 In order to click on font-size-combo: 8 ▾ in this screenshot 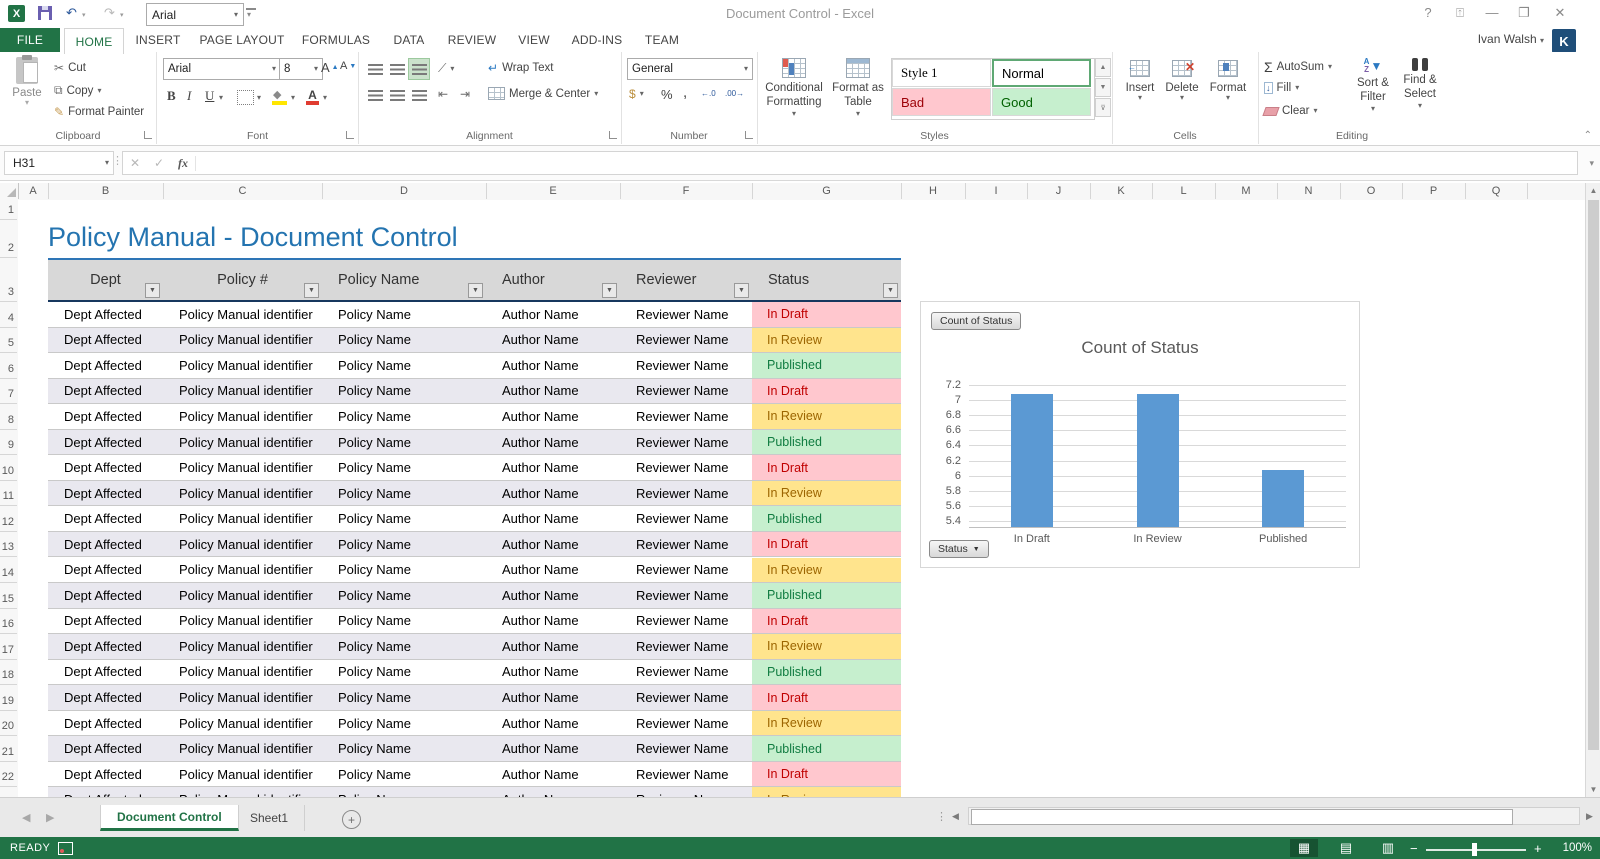, I will do `click(301, 69)`.